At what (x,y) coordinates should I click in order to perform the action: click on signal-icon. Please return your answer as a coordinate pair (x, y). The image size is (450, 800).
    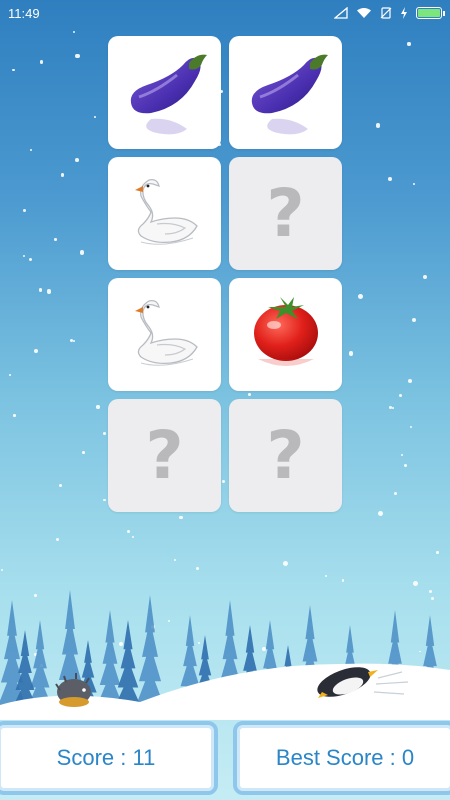
    Looking at the image, I should click on (341, 13).